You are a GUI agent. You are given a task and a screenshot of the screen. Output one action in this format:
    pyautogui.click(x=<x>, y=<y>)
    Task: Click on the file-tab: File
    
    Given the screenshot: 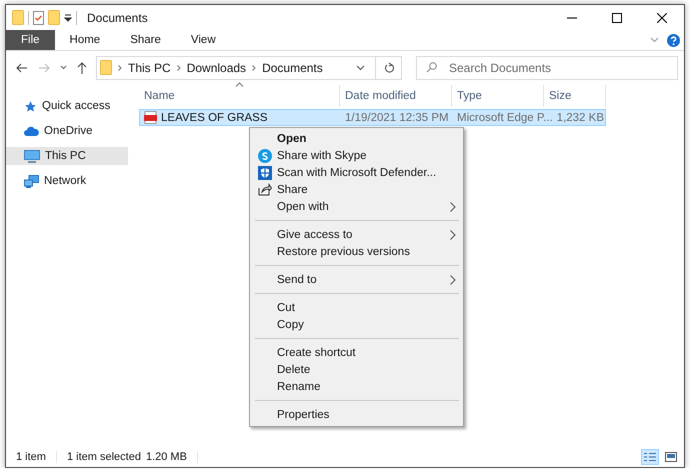 What is the action you would take?
    pyautogui.click(x=30, y=40)
    